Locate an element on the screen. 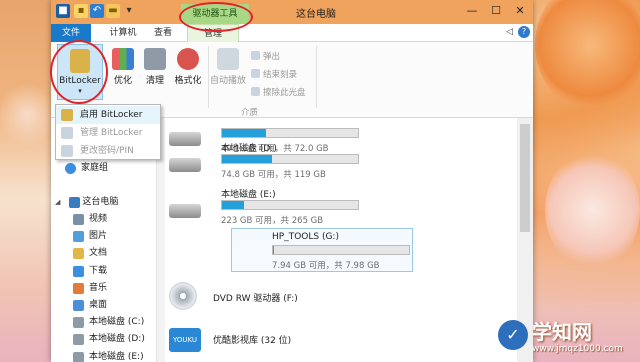  format-button: 格式化 is located at coordinates (188, 67).